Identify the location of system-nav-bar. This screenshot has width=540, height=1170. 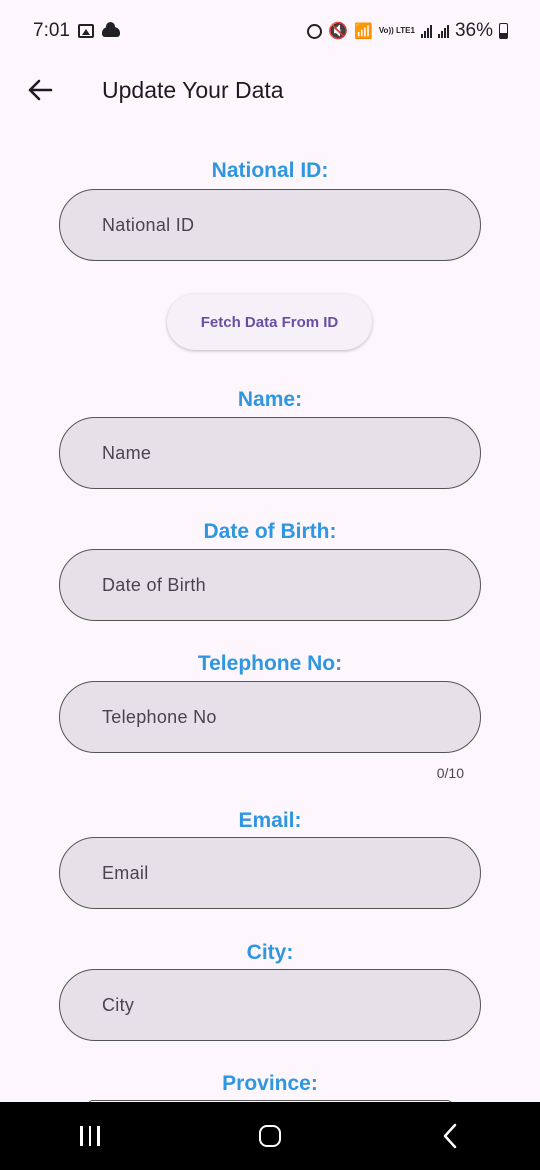
(270, 1136).